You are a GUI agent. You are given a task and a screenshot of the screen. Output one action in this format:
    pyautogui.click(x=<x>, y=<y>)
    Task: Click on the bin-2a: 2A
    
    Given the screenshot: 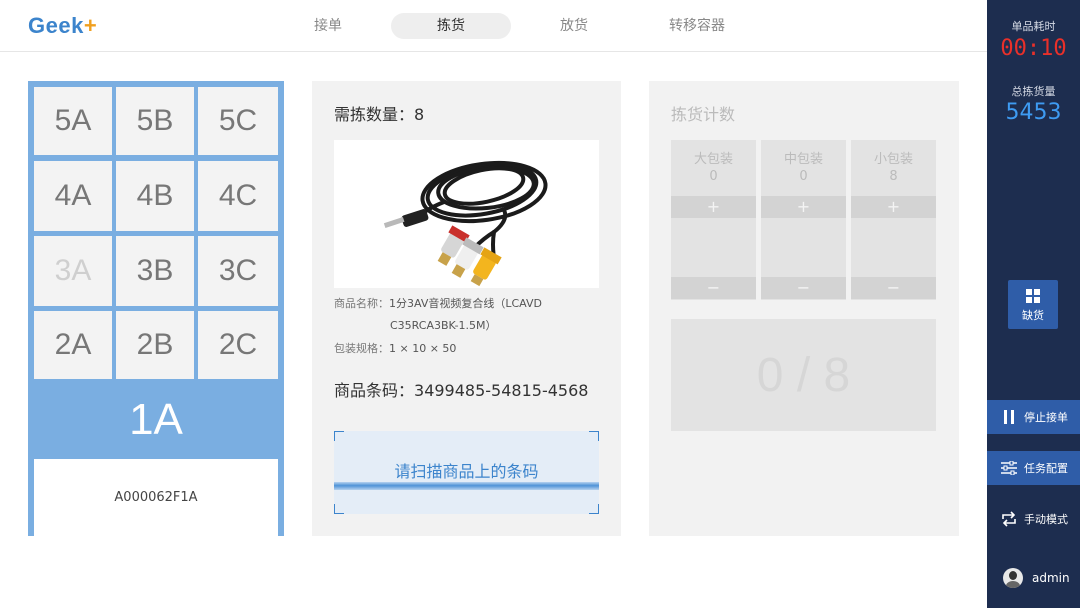 What is the action you would take?
    pyautogui.click(x=73, y=345)
    